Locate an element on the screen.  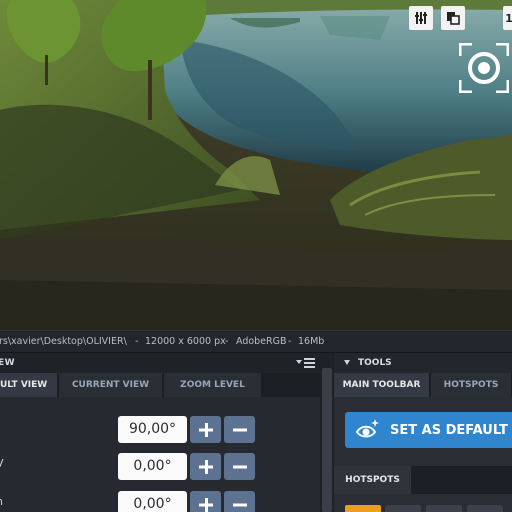
hotspots-tabs: HOTSPOTS is located at coordinates (423, 480).